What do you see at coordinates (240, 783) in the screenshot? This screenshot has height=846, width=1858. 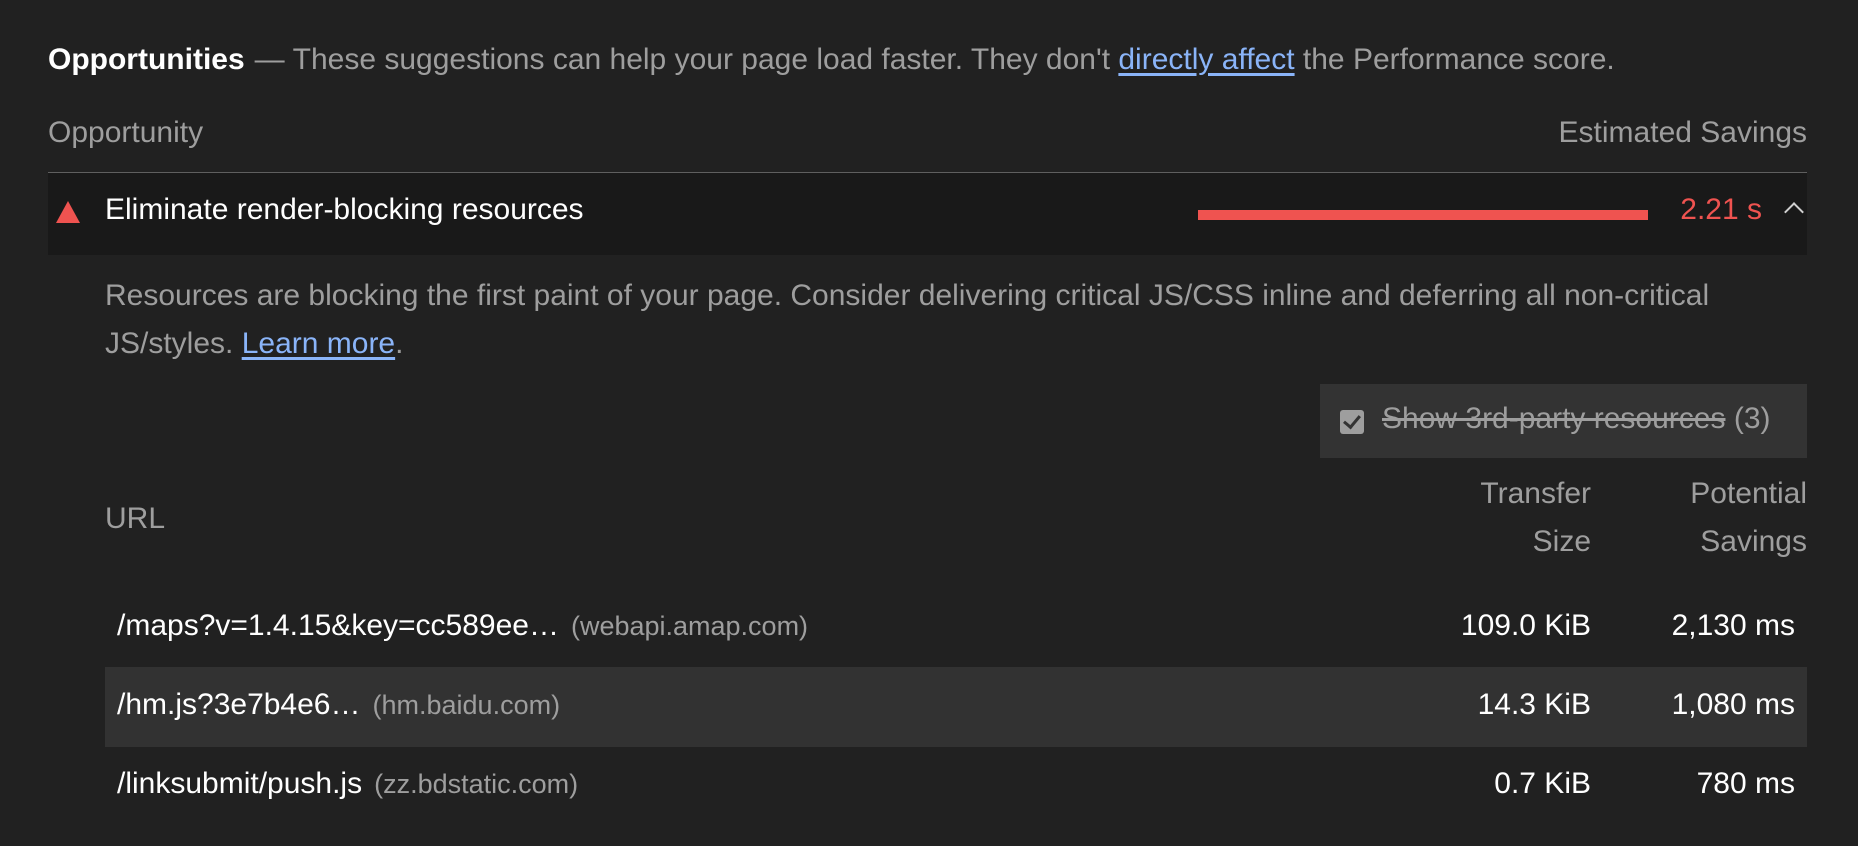 I see `resource-url: /linksubmit/push.js` at bounding box center [240, 783].